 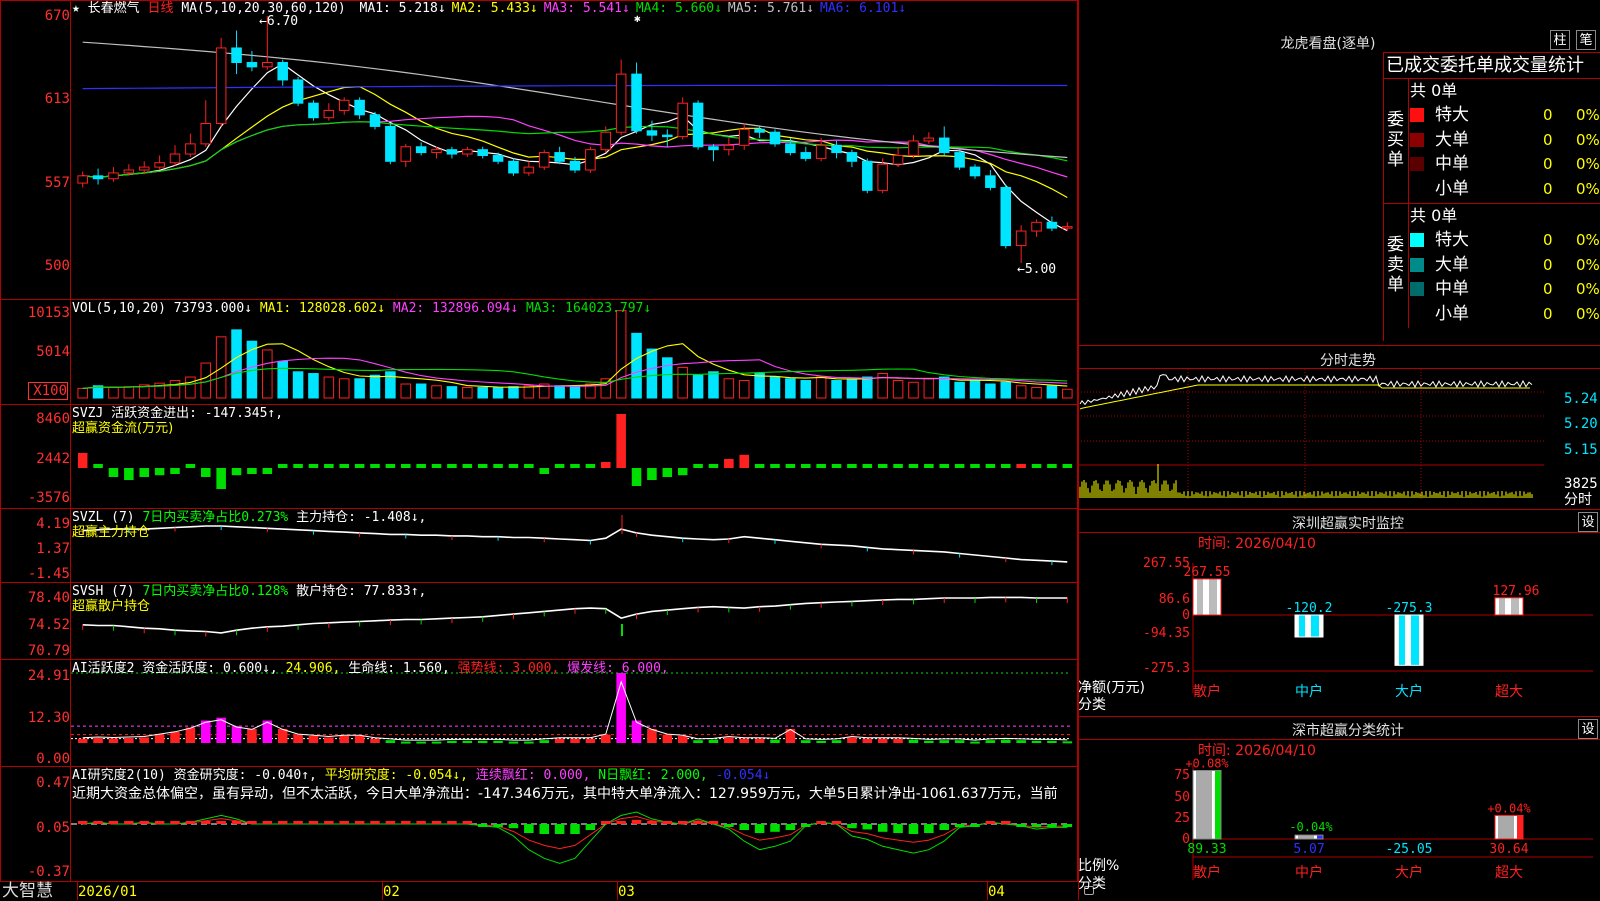 What do you see at coordinates (575, 615) in the screenshot?
I see `retail-line` at bounding box center [575, 615].